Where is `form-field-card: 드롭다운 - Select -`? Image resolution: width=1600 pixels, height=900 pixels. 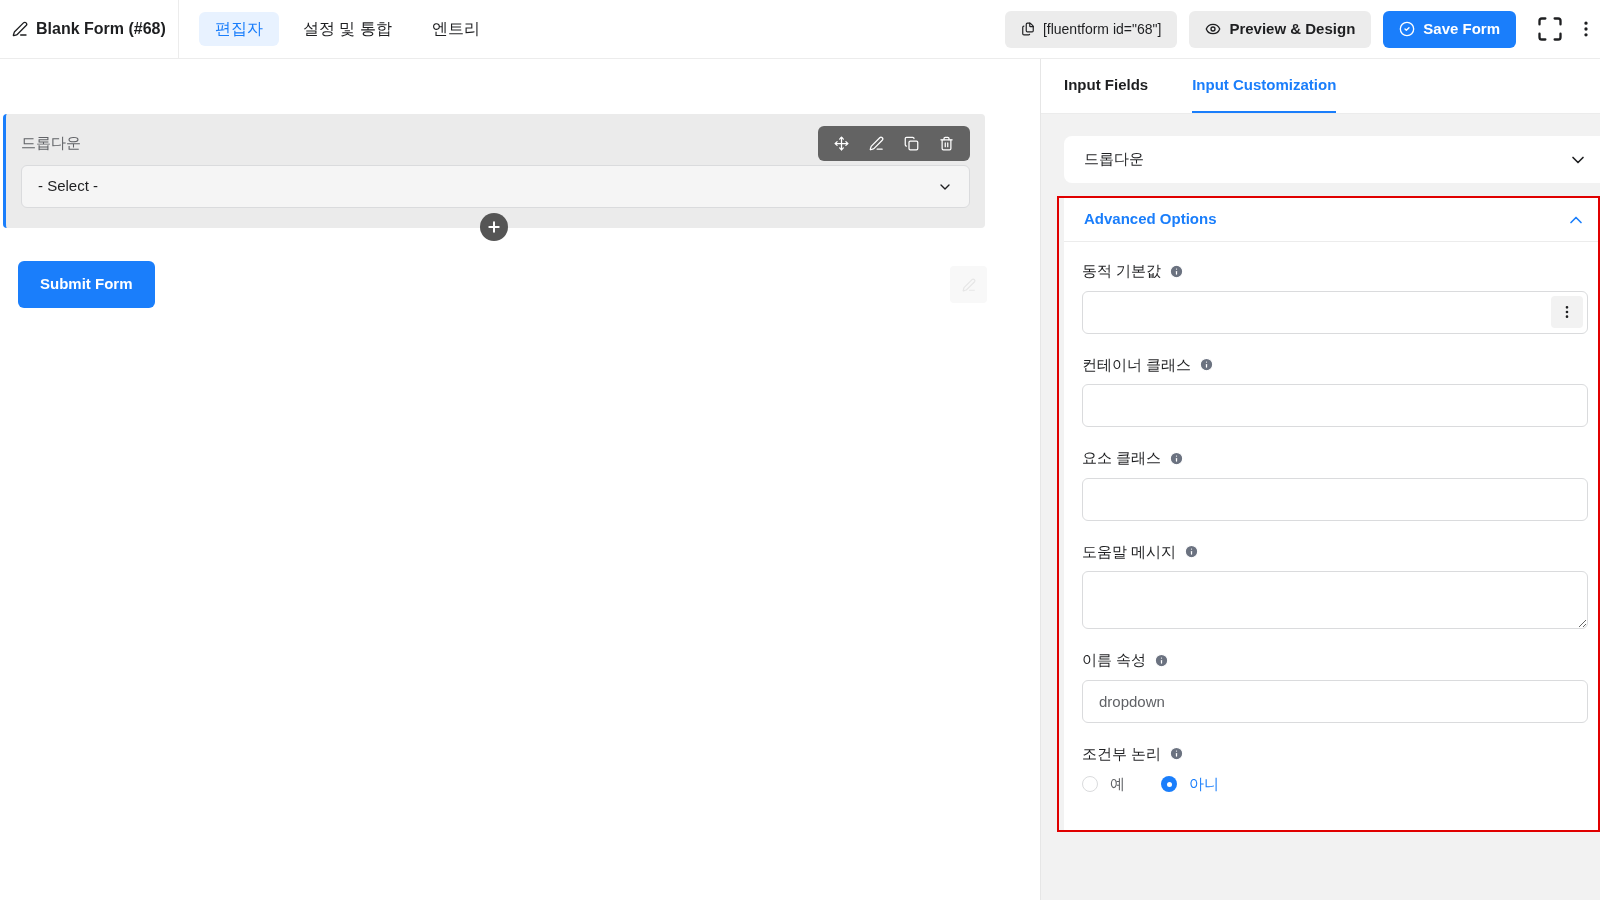
form-field-card: 드롭다운 - Select - is located at coordinates (494, 171).